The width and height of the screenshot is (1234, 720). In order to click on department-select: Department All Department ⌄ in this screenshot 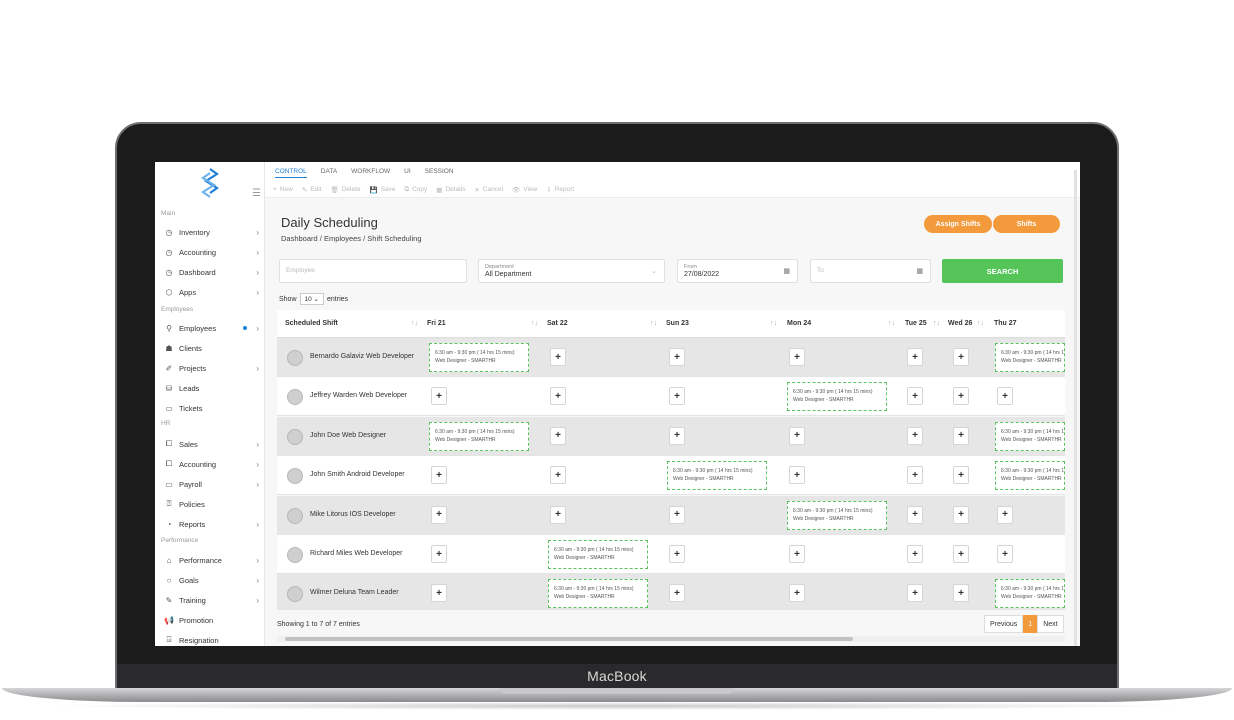, I will do `click(571, 271)`.